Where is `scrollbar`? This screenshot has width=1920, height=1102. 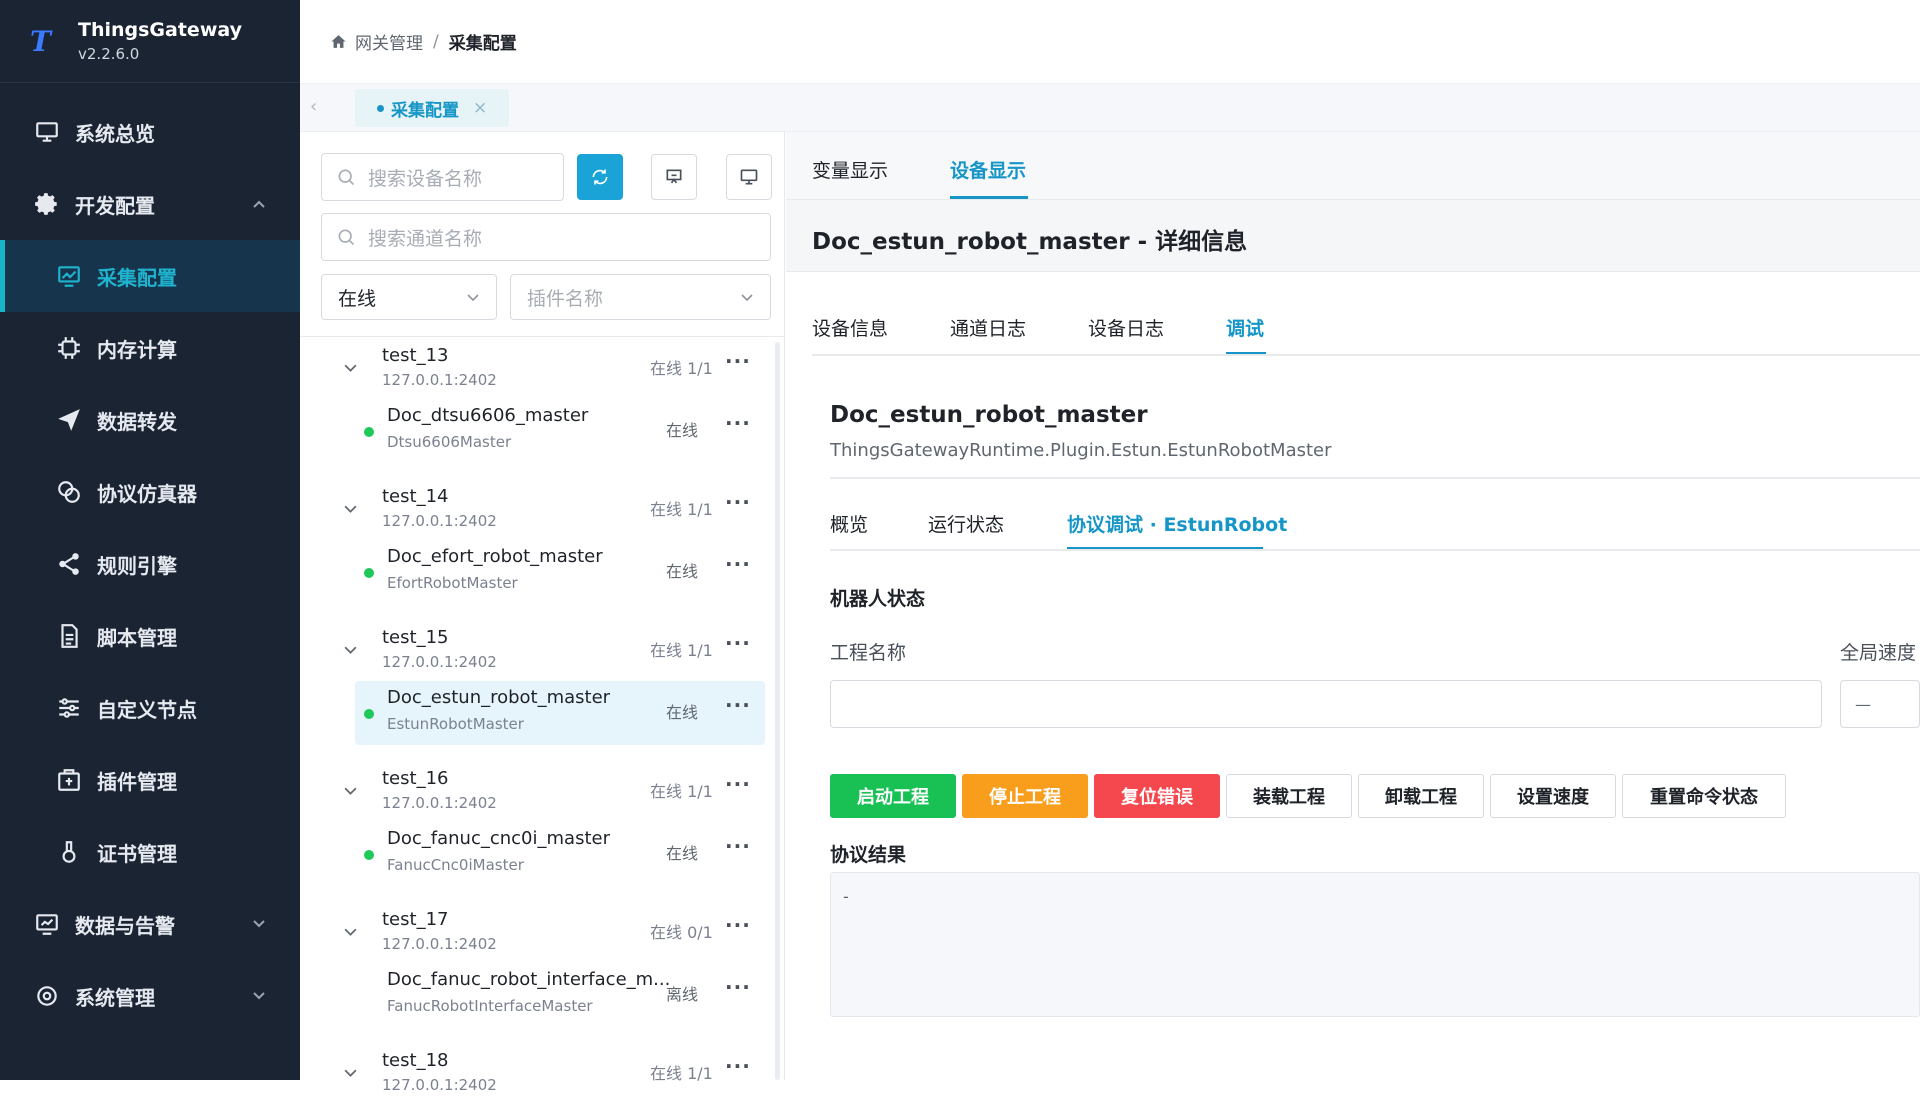 scrollbar is located at coordinates (777, 711).